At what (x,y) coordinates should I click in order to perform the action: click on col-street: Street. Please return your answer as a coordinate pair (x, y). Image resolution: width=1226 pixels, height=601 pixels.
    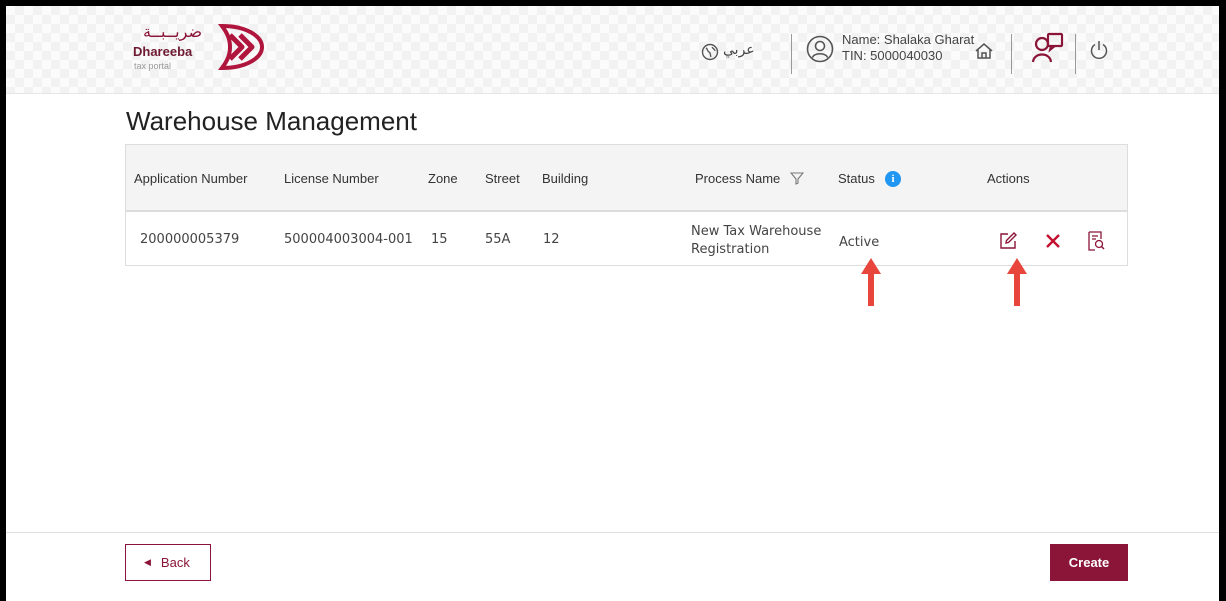
    Looking at the image, I should click on (502, 178).